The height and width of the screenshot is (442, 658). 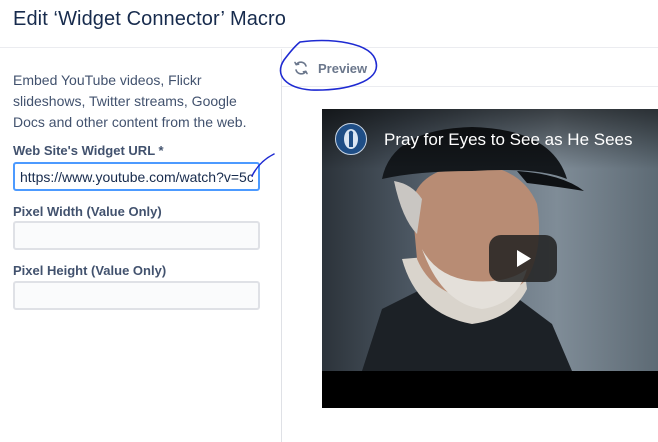 I want to click on preview-toolbar: Preview, so click(x=470, y=68).